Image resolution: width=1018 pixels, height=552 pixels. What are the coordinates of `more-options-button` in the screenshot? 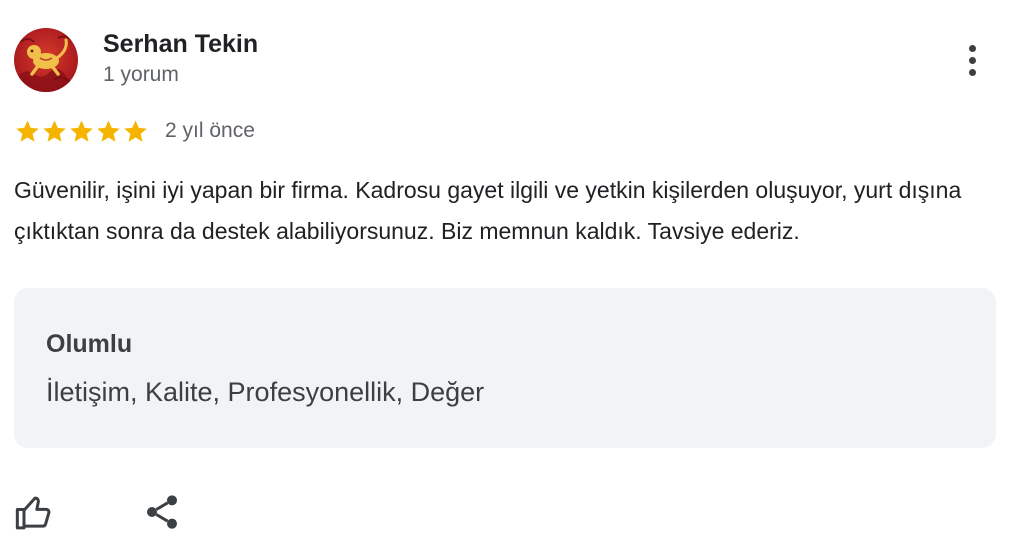 It's located at (972, 60).